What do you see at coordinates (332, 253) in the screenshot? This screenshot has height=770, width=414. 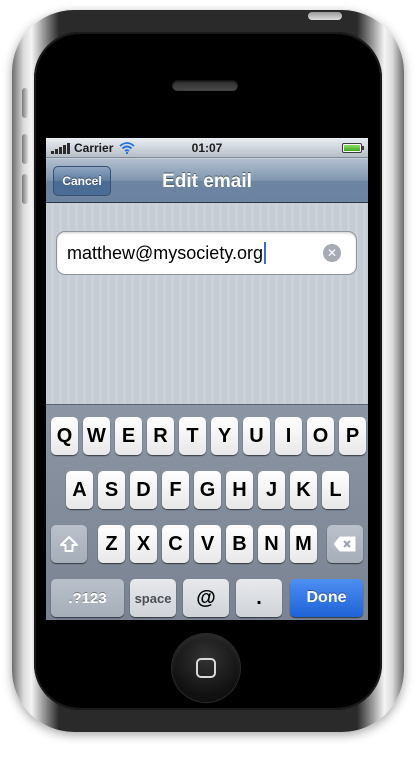 I see `clear-icon: ✕` at bounding box center [332, 253].